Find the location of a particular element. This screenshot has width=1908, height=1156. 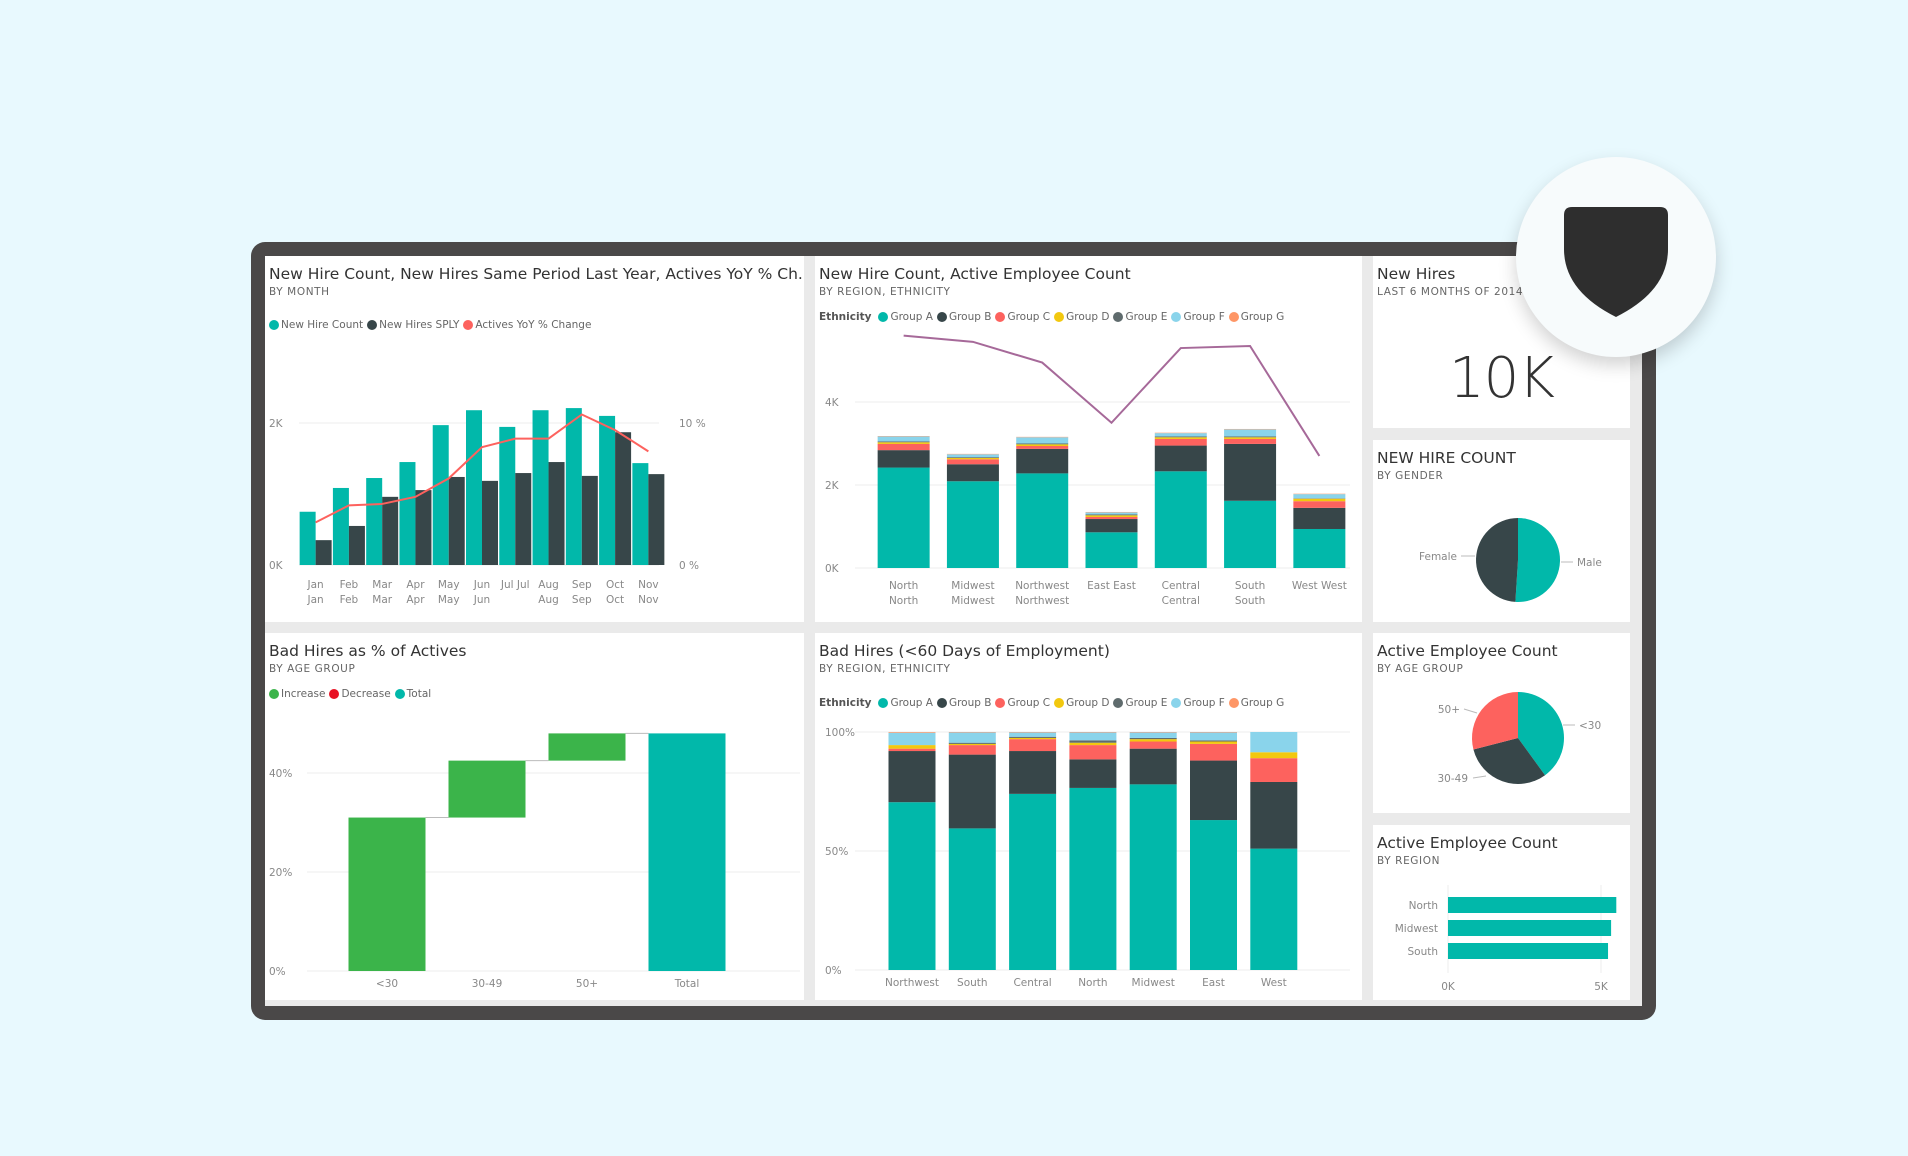

y-tick-label: 2K is located at coordinates (276, 424).